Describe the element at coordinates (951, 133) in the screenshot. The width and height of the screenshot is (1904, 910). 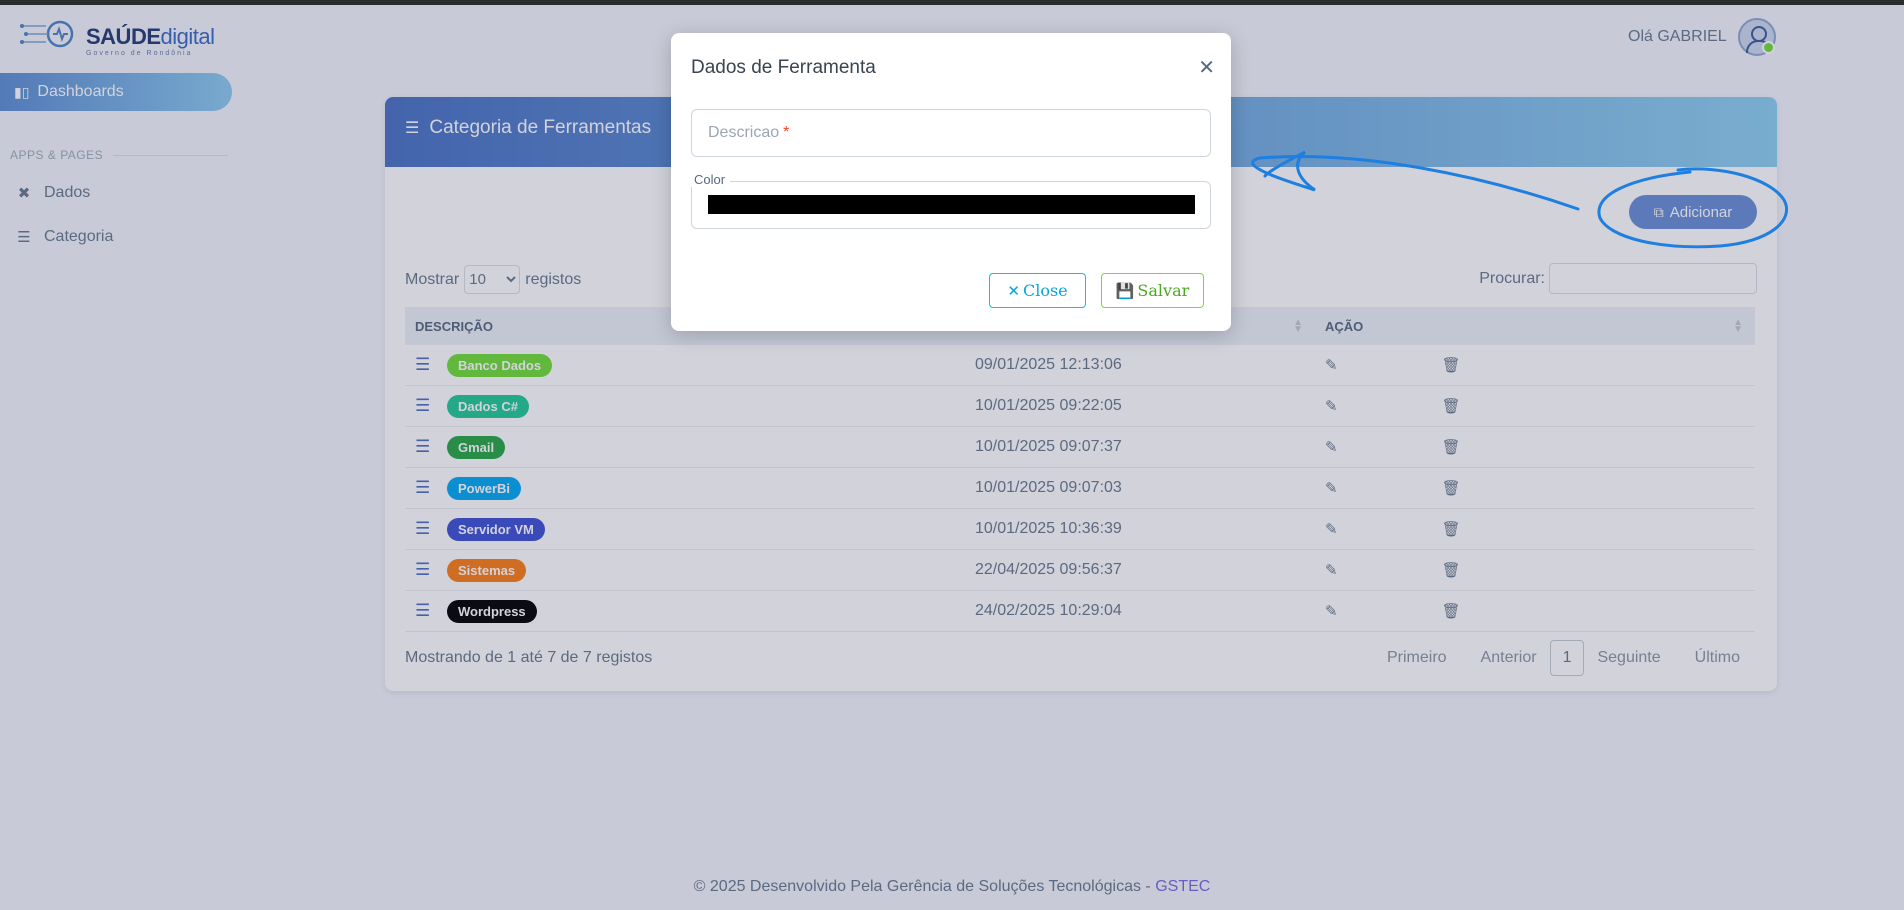
I see `descricao-field: Descricao *` at that location.